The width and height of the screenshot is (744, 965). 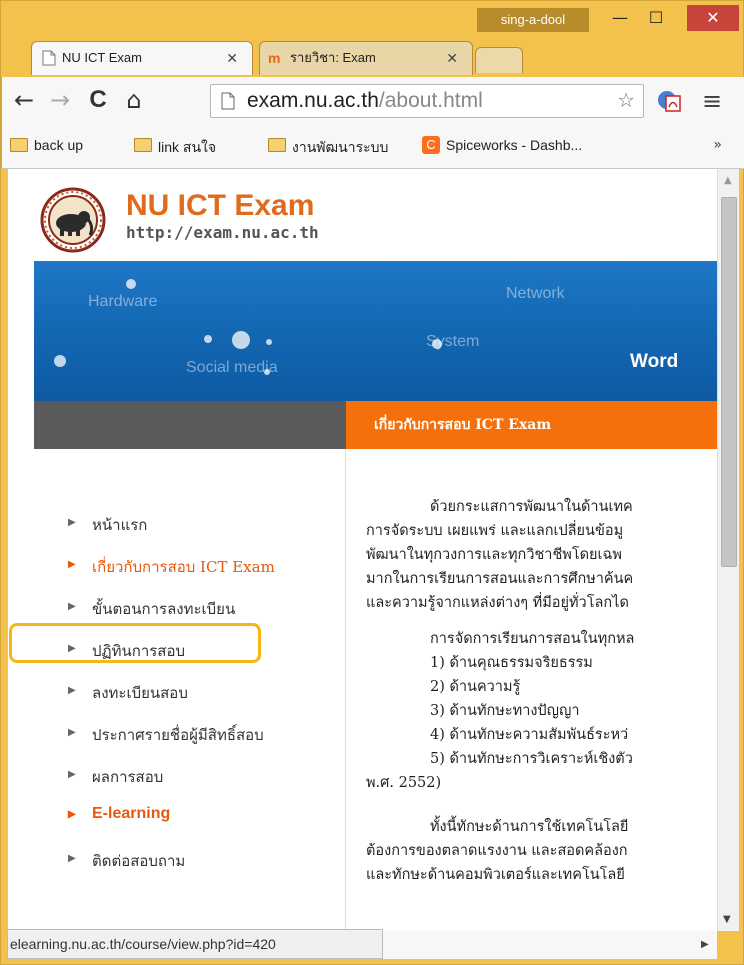 What do you see at coordinates (626, 100) in the screenshot?
I see `bookmark-star-icon: ☆` at bounding box center [626, 100].